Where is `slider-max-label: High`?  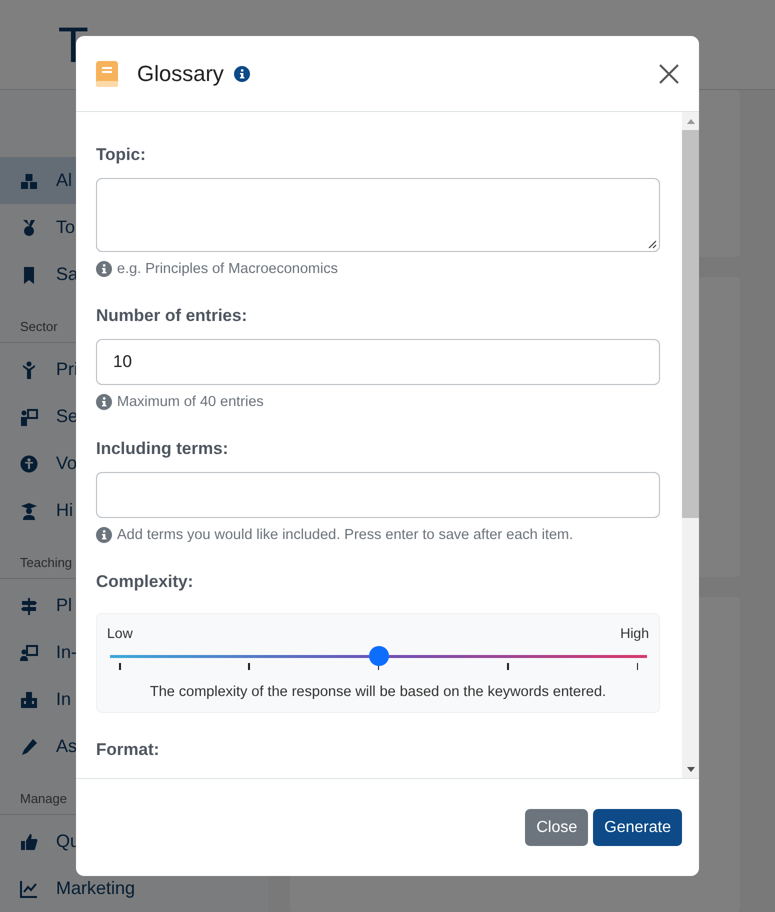 slider-max-label: High is located at coordinates (634, 633).